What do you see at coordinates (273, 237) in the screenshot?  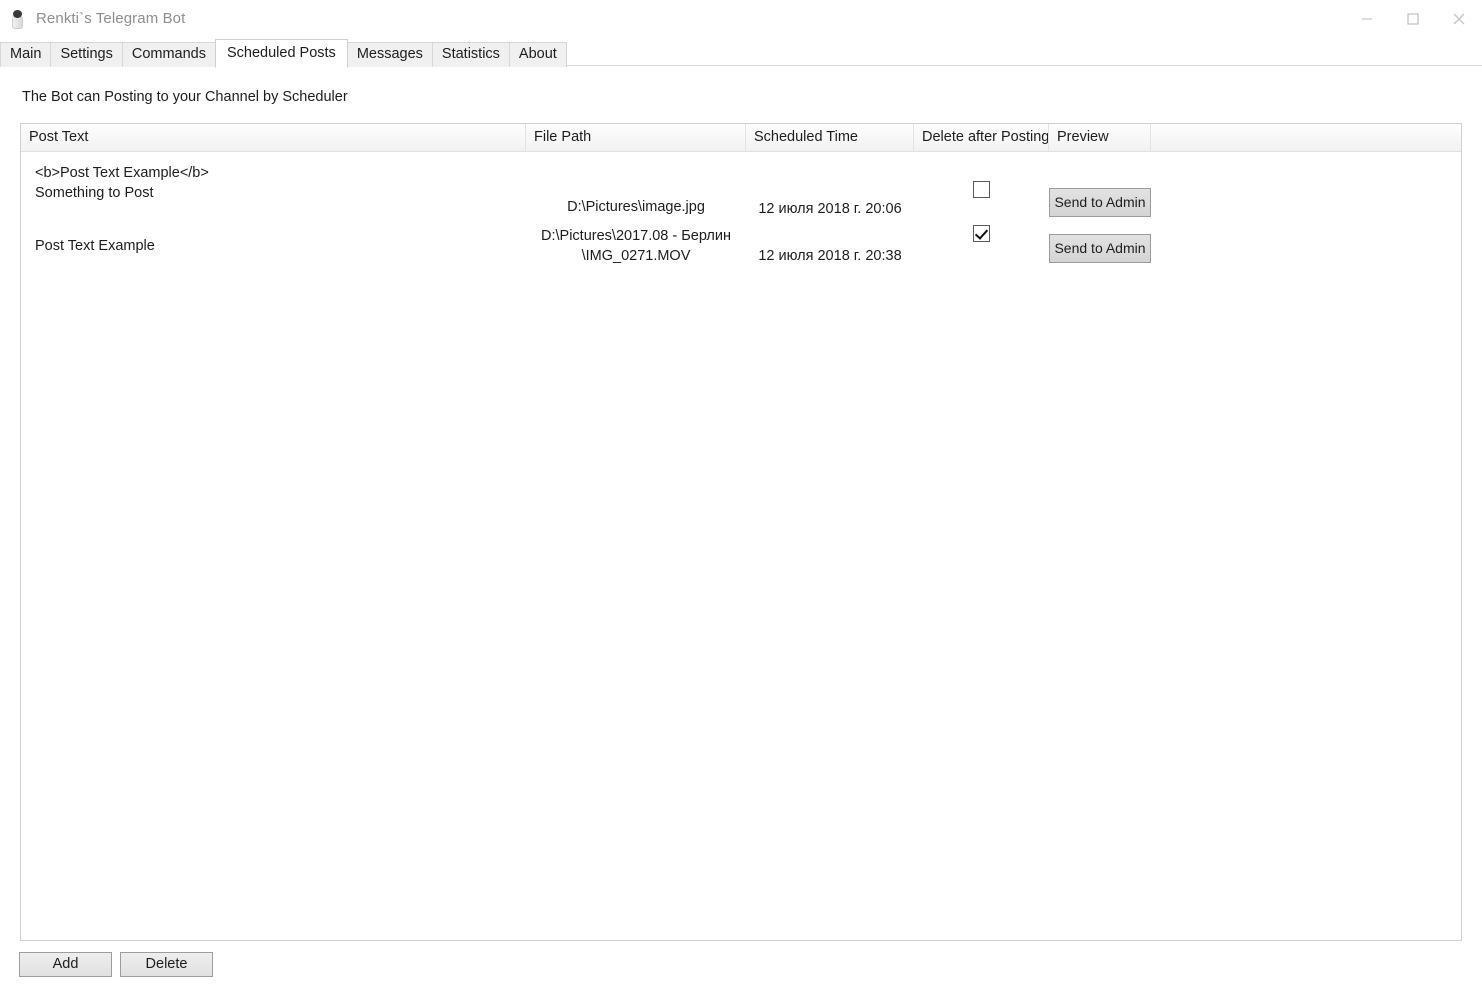 I see `cell-post-text: Post Text Example` at bounding box center [273, 237].